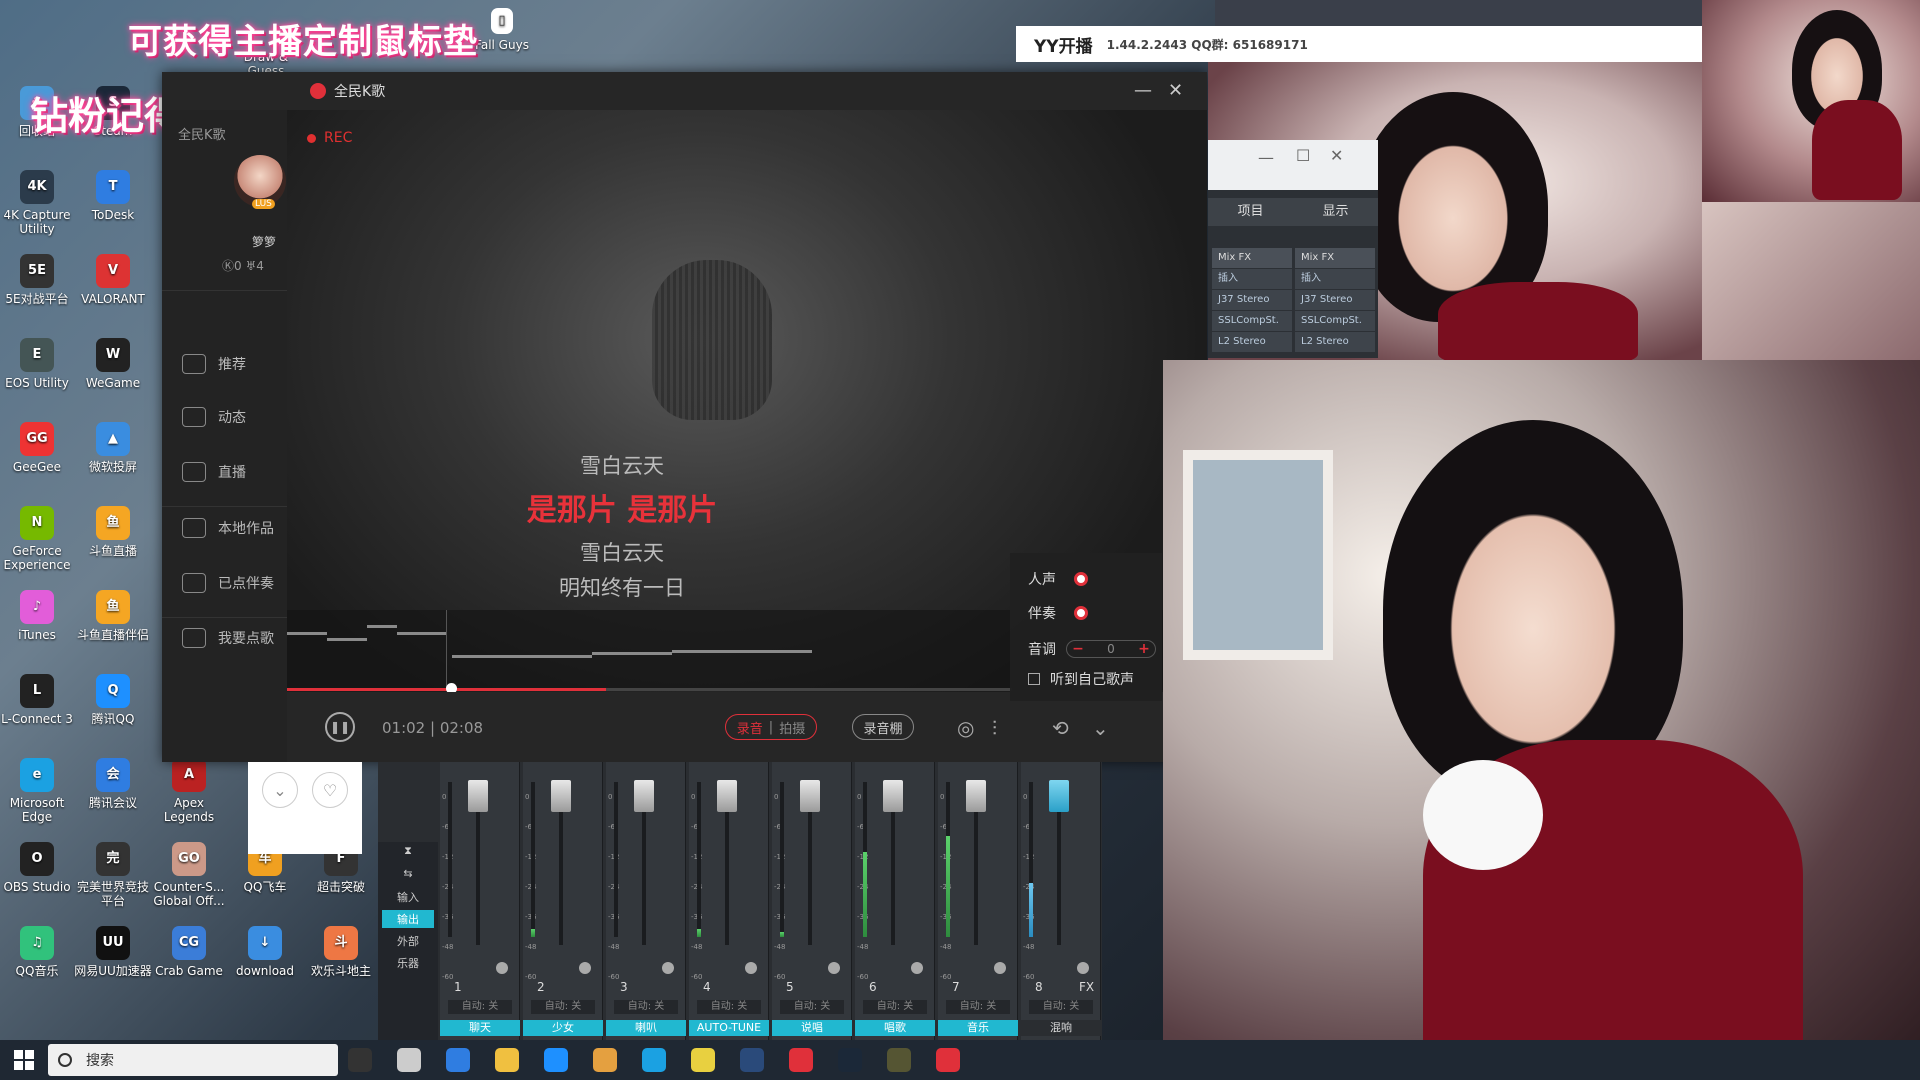 This screenshot has height=1080, width=1920. I want to click on desktop-icon: UU 网易UU加速器, so click(113, 952).